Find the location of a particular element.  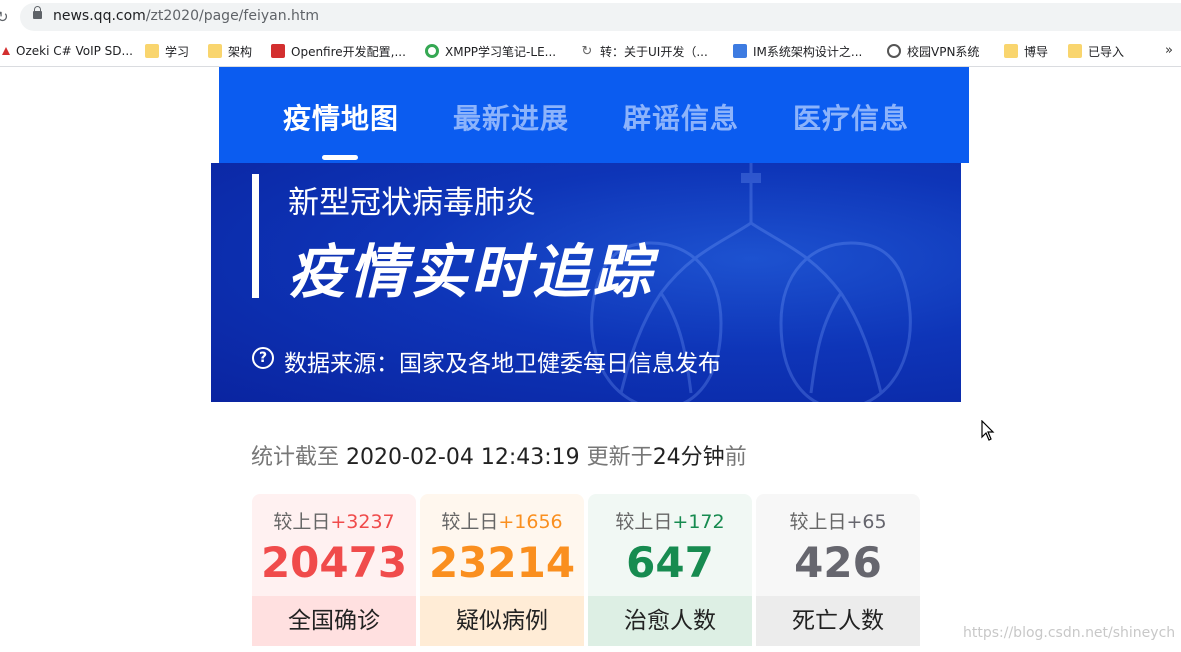

csdn-watermark: https://blog.csdn.net/shineych is located at coordinates (1069, 633).